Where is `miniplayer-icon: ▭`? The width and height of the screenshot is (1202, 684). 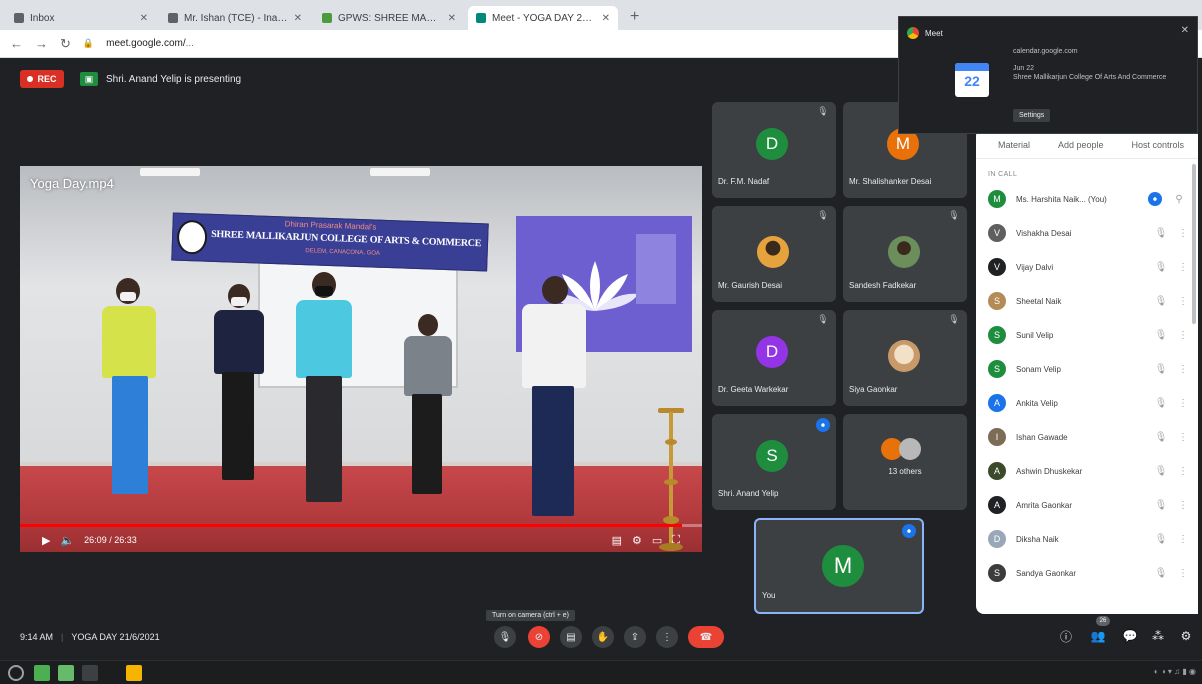
miniplayer-icon: ▭ is located at coordinates (657, 540).